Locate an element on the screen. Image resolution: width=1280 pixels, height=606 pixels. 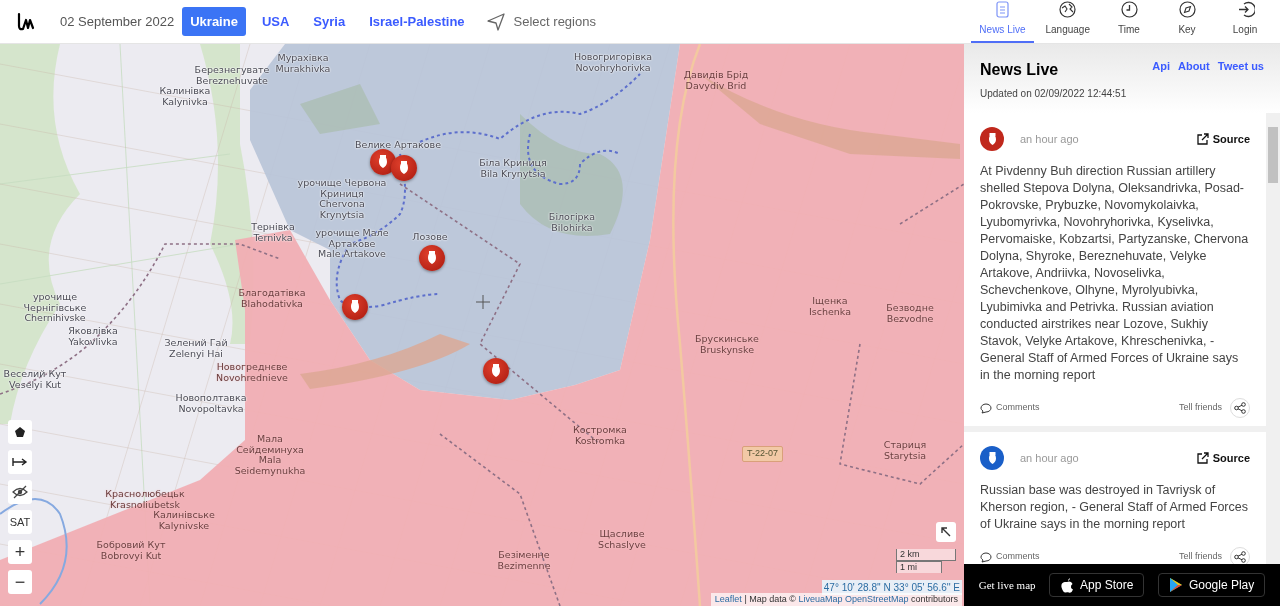
collapse-button is located at coordinates (946, 532).